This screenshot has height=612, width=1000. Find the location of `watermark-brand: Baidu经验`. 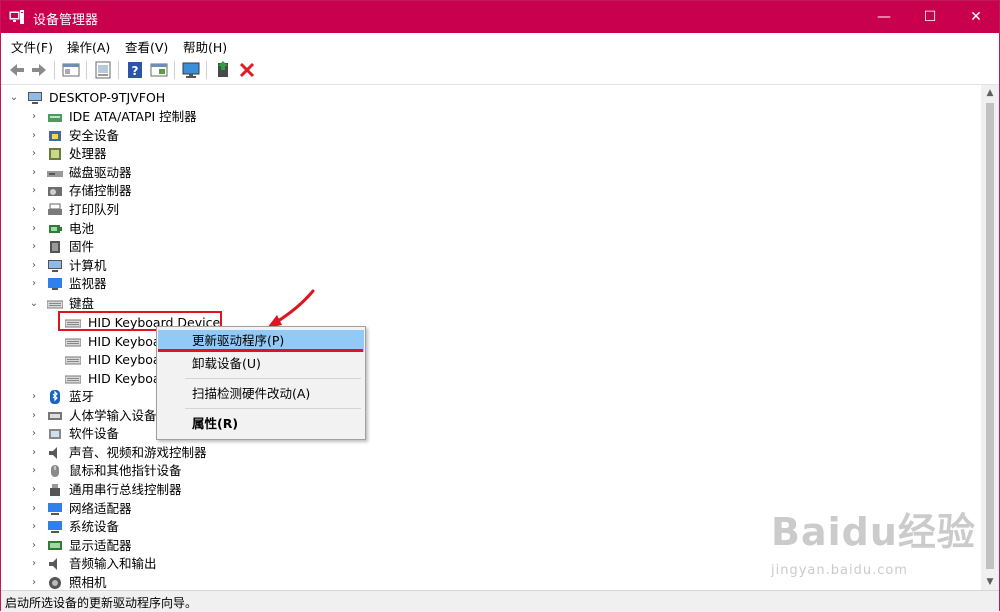

watermark-brand: Baidu经验 is located at coordinates (873, 532).